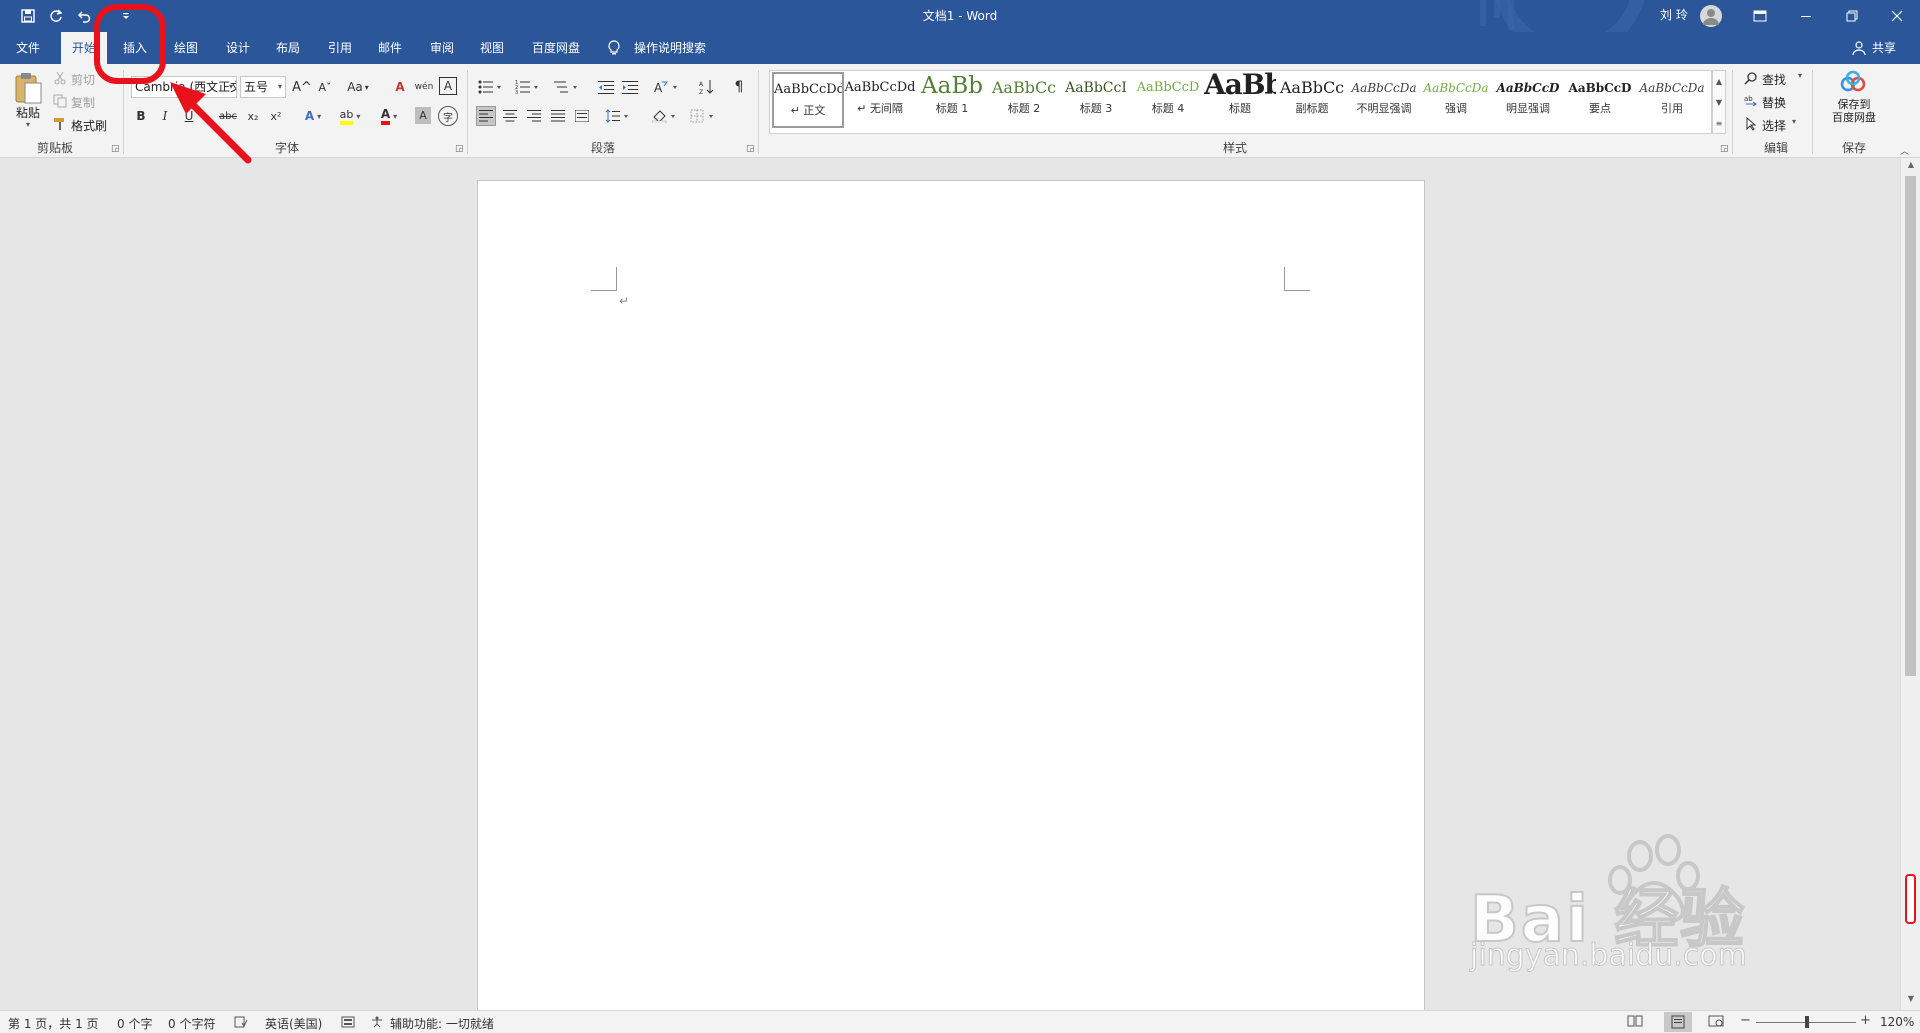 Image resolution: width=1920 pixels, height=1033 pixels. I want to click on redo-icon, so click(56, 16).